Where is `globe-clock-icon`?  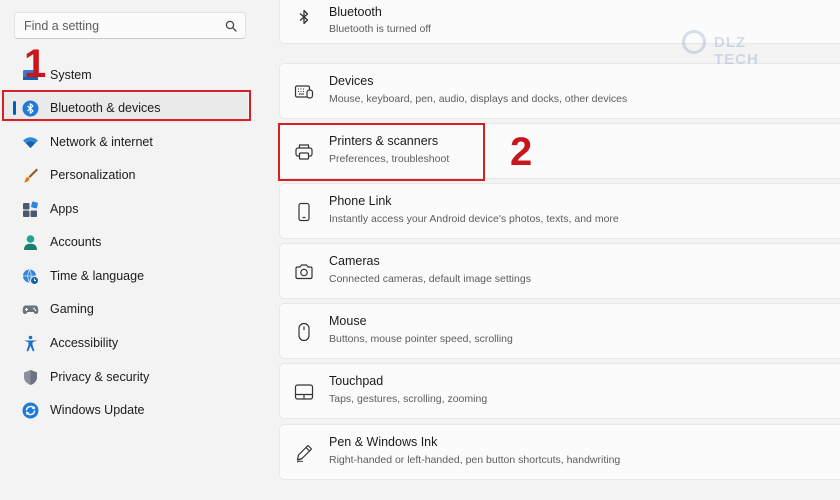
globe-clock-icon is located at coordinates (31, 277).